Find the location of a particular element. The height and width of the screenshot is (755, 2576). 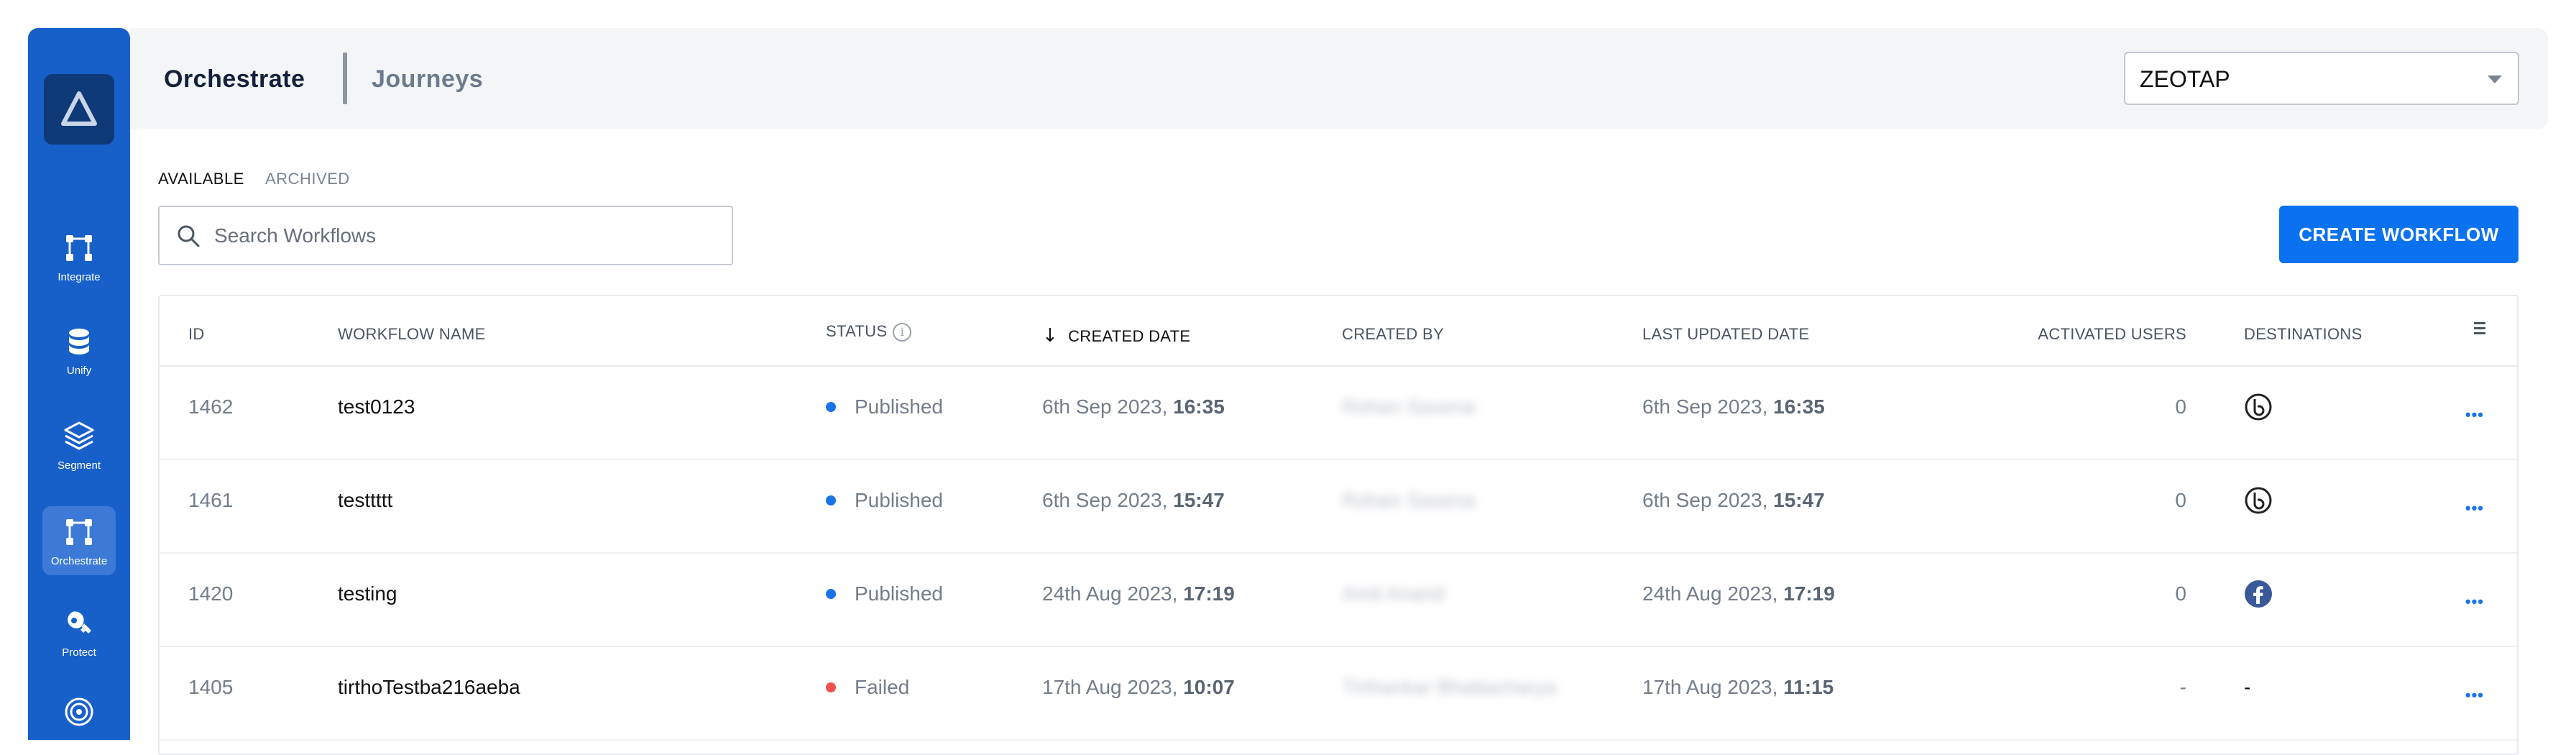

tab-archived: ARCHIVED is located at coordinates (307, 179).